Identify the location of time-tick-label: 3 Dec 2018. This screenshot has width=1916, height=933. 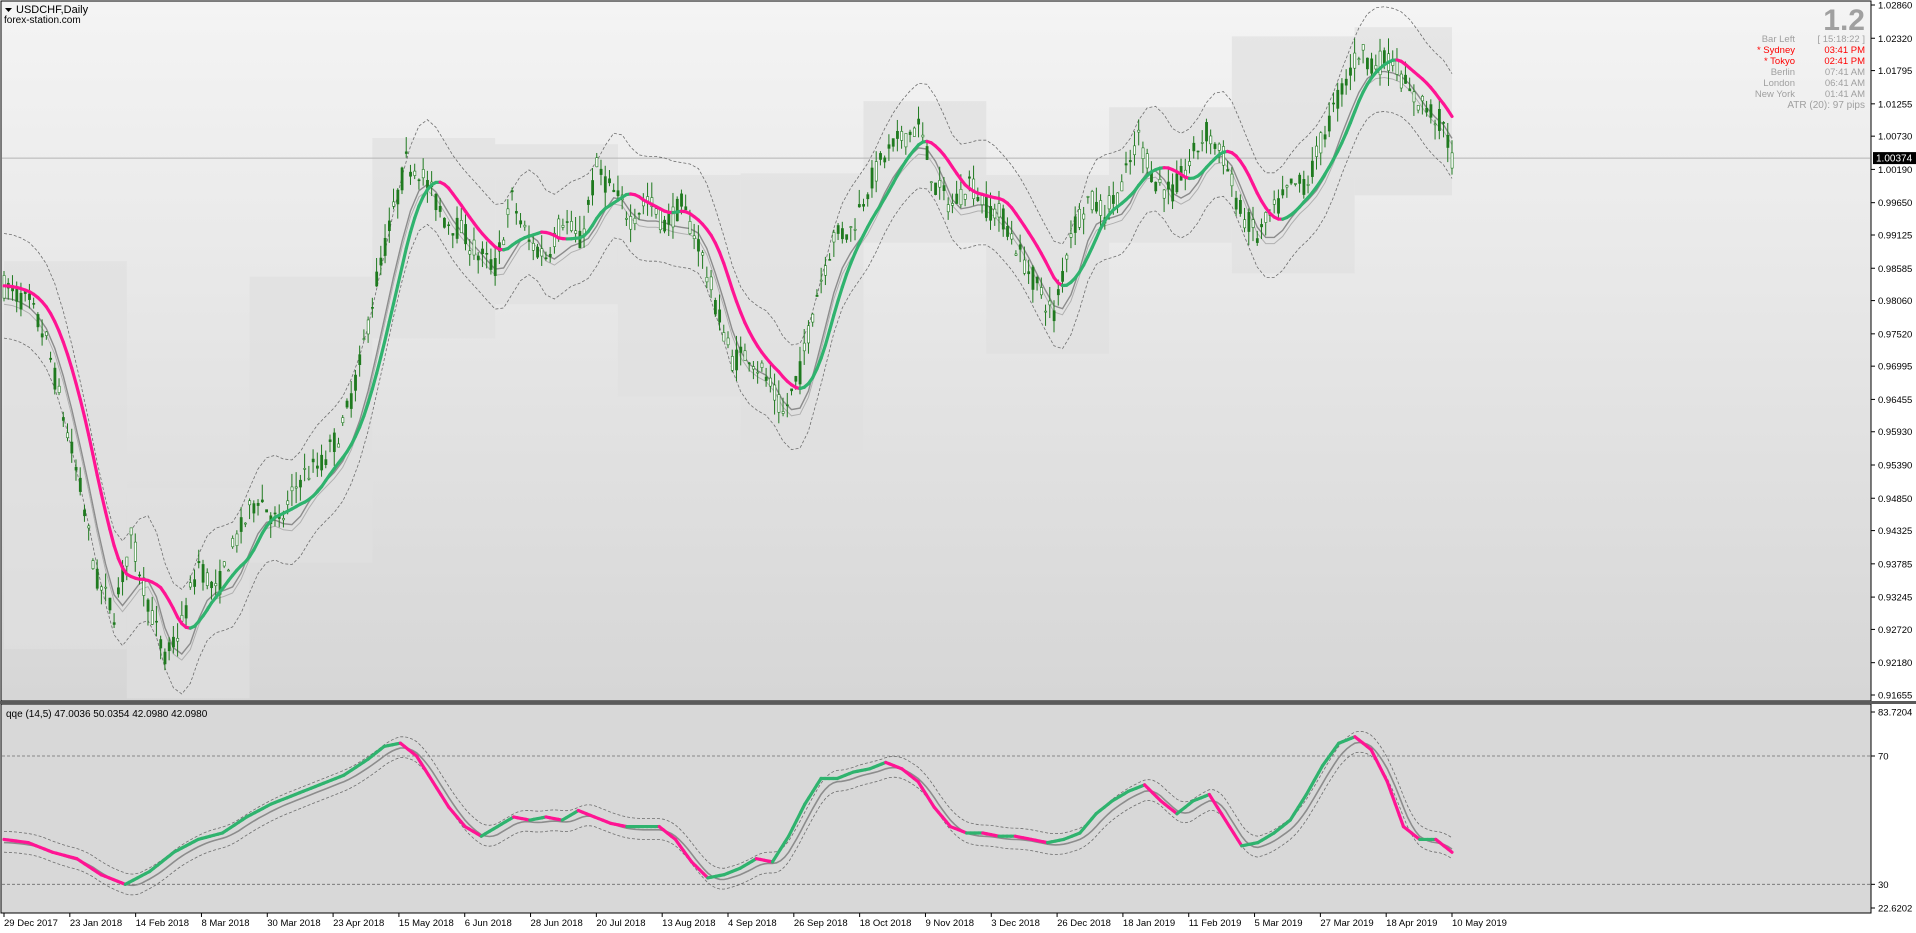
(1015, 923).